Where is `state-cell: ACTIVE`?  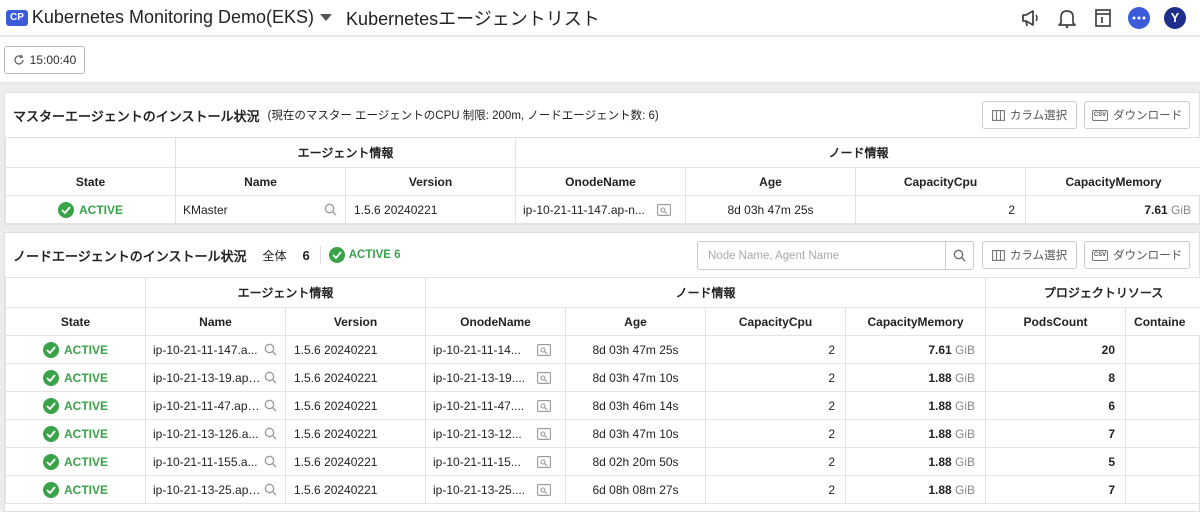 state-cell: ACTIVE is located at coordinates (76, 490).